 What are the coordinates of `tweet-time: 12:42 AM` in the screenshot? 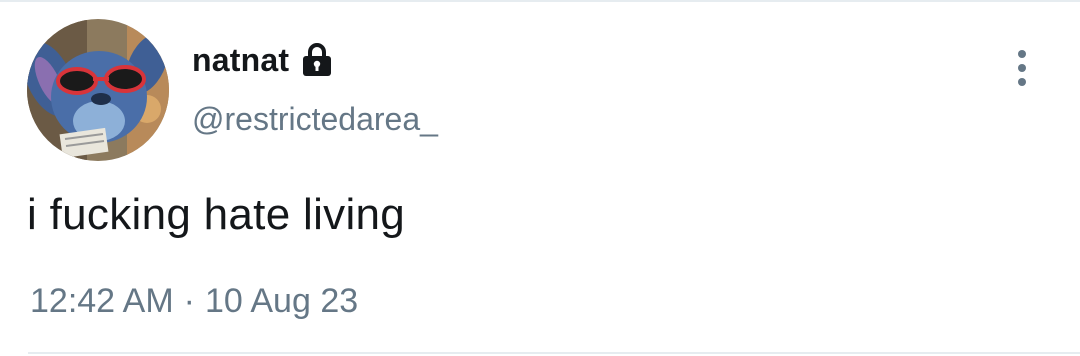 It's located at (102, 301).